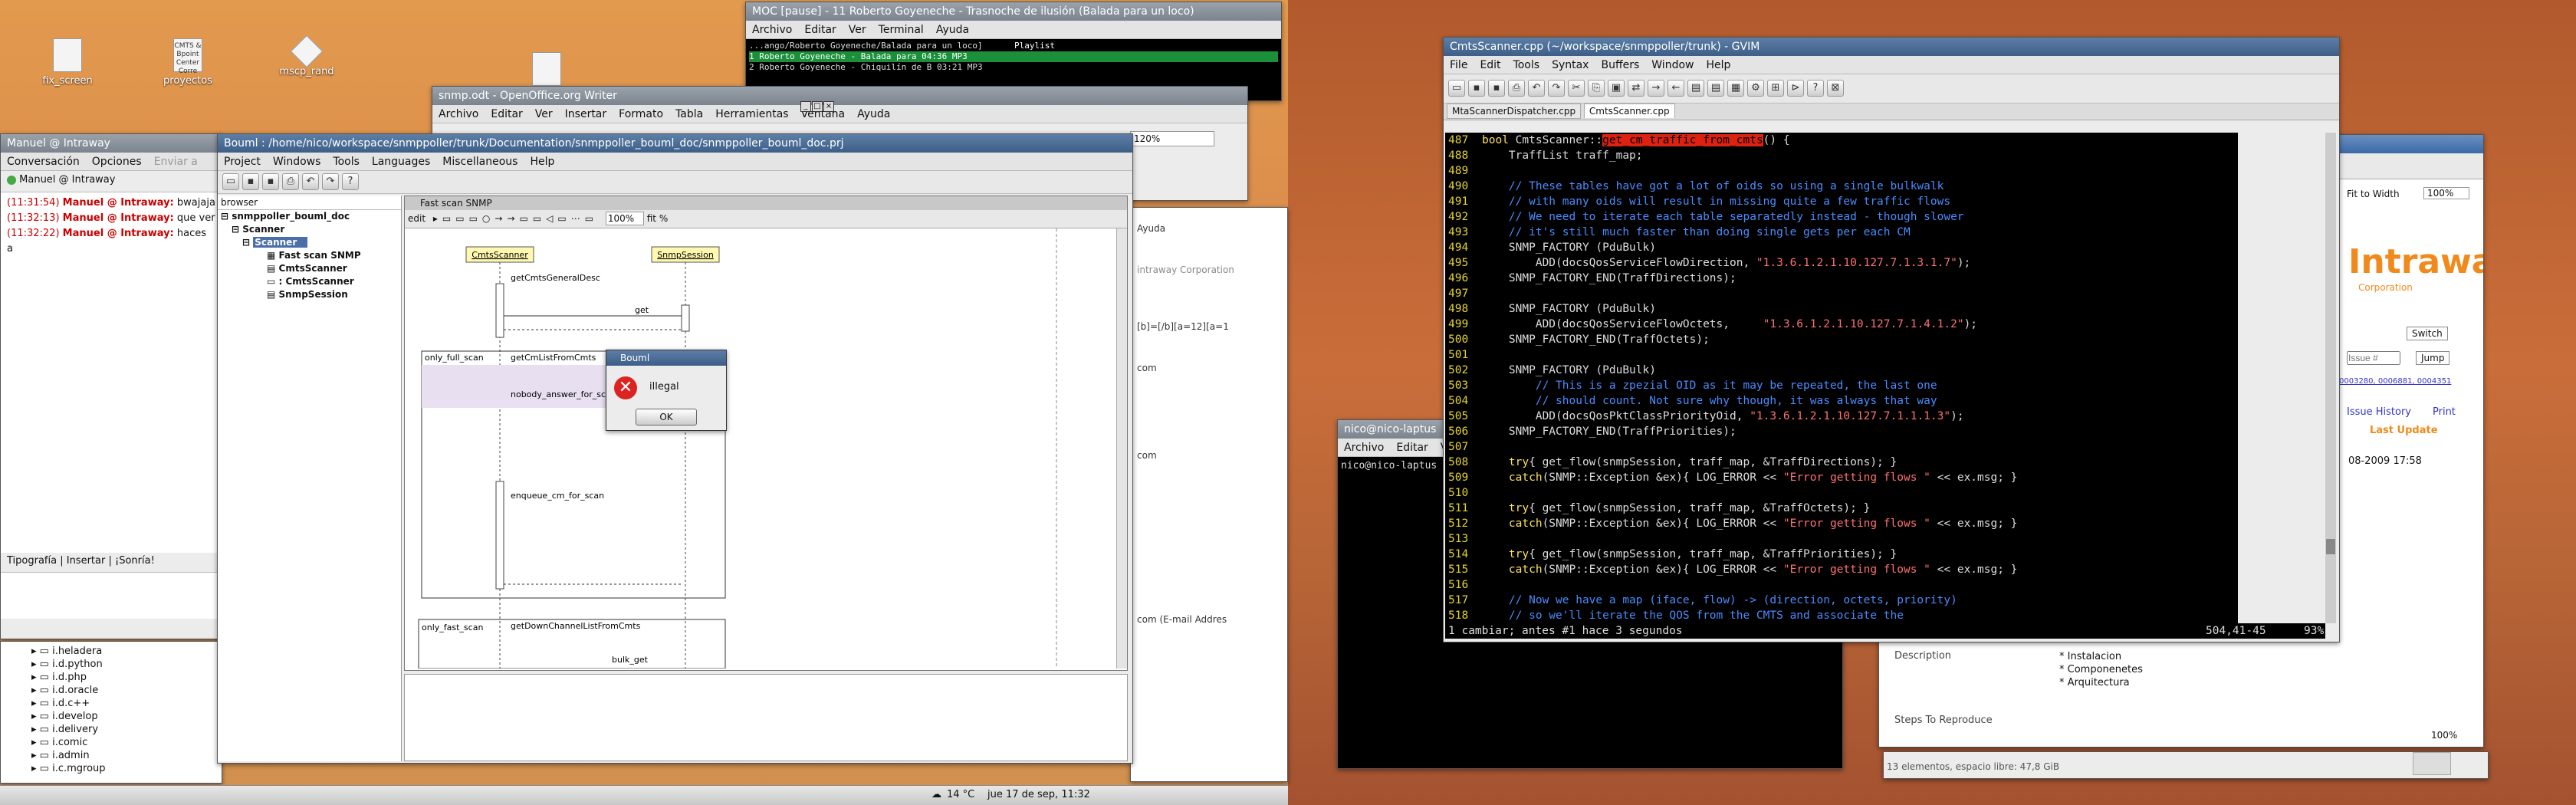 The height and width of the screenshot is (805, 2576). Describe the element at coordinates (586, 114) in the screenshot. I see `menu-insertar: Insertar` at that location.